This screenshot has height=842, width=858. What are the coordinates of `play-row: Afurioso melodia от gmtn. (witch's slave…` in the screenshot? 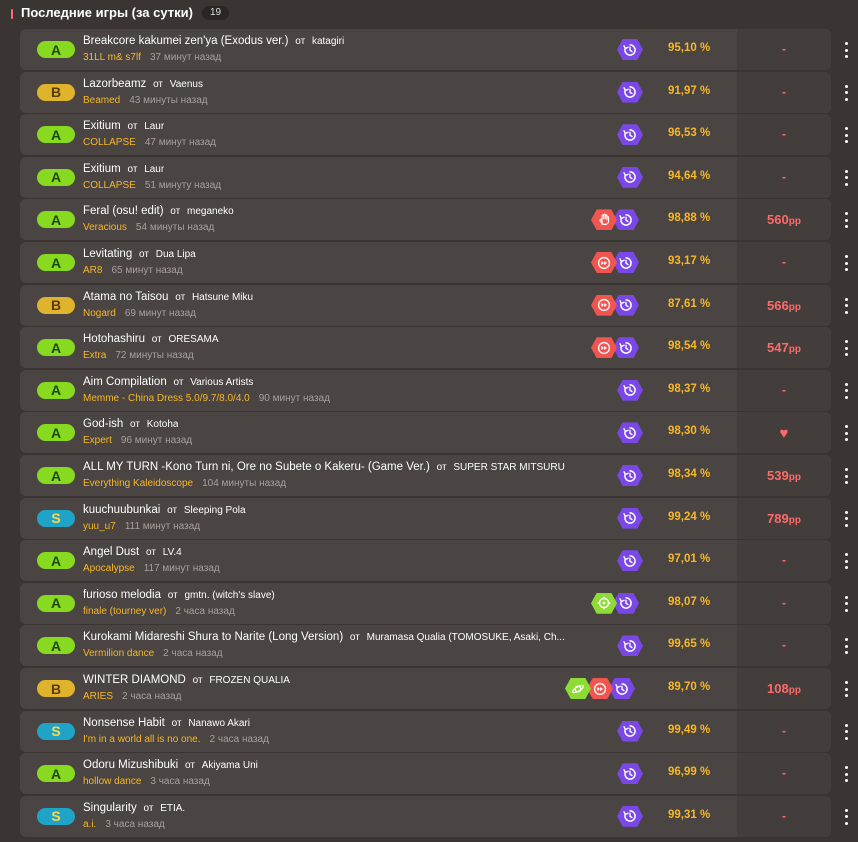 It's located at (439, 603).